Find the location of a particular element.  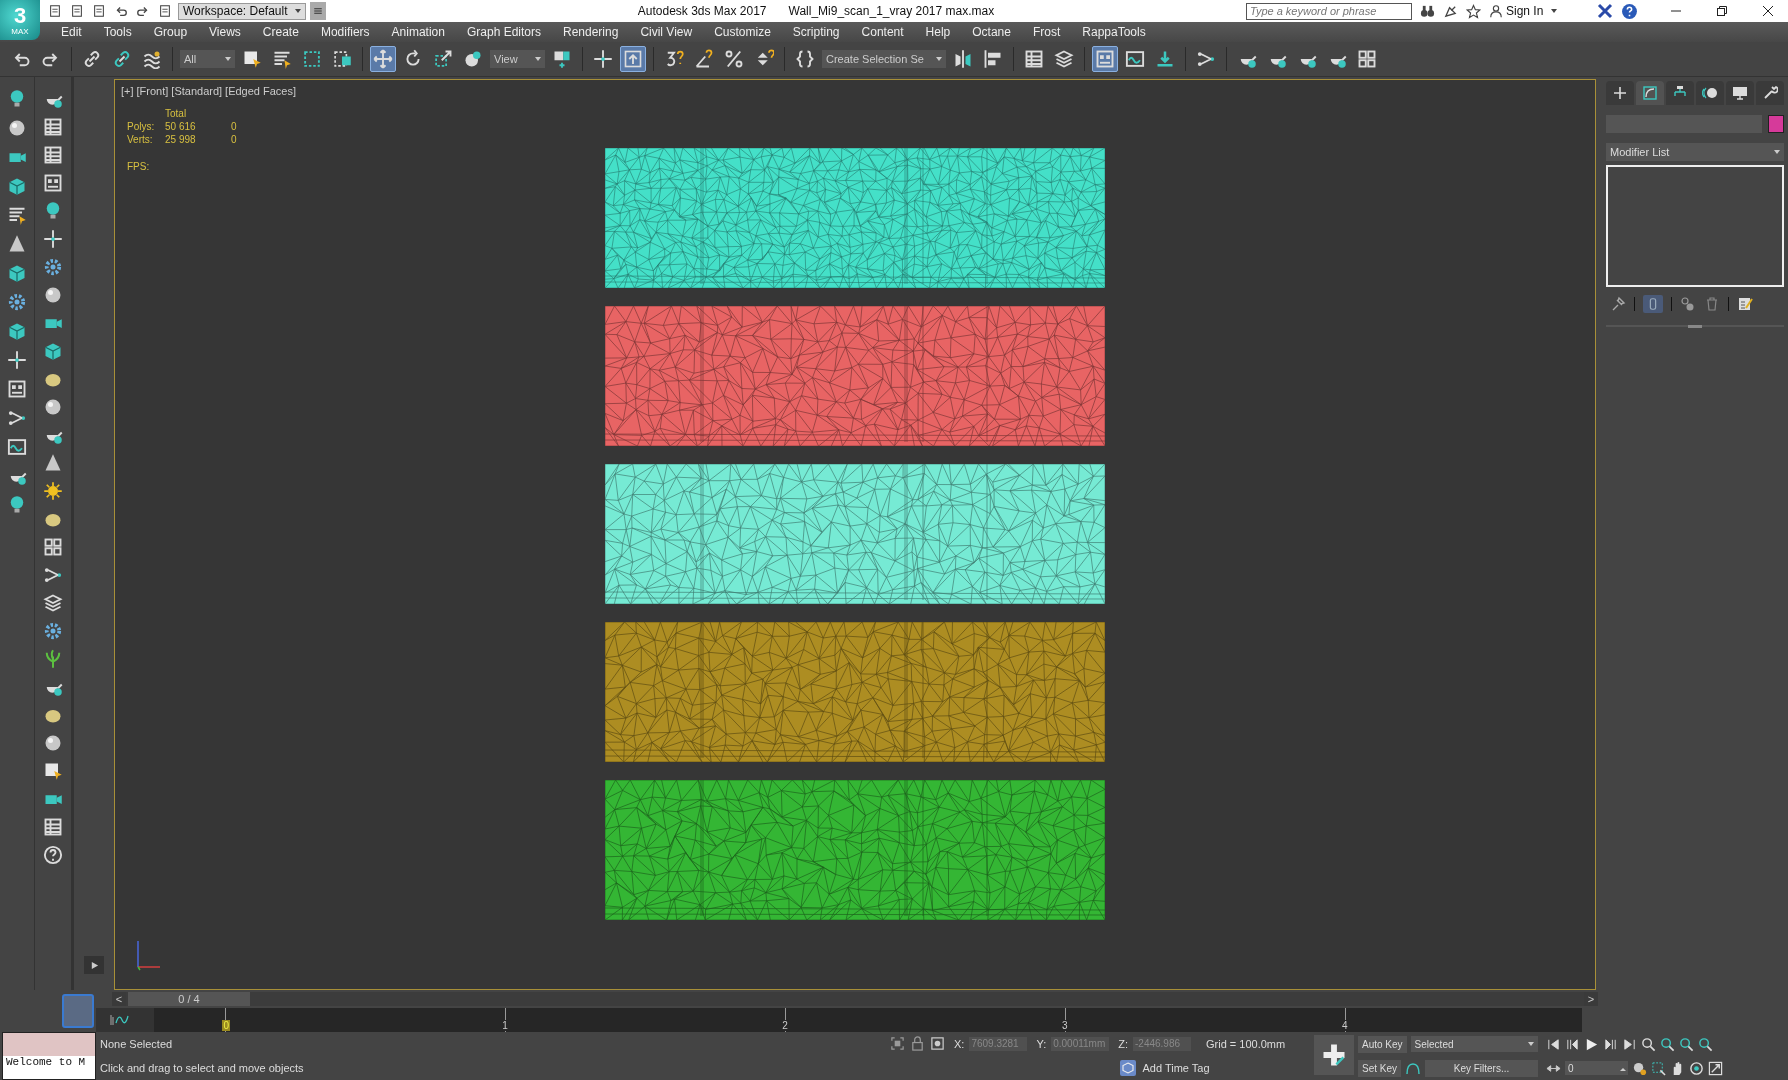

search-field: Type a keyword or phrase is located at coordinates (1329, 11).